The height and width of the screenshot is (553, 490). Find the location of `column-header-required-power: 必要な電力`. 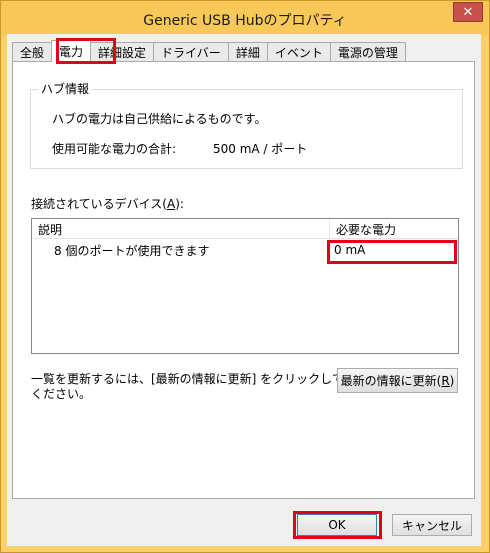

column-header-required-power: 必要な電力 is located at coordinates (394, 229).